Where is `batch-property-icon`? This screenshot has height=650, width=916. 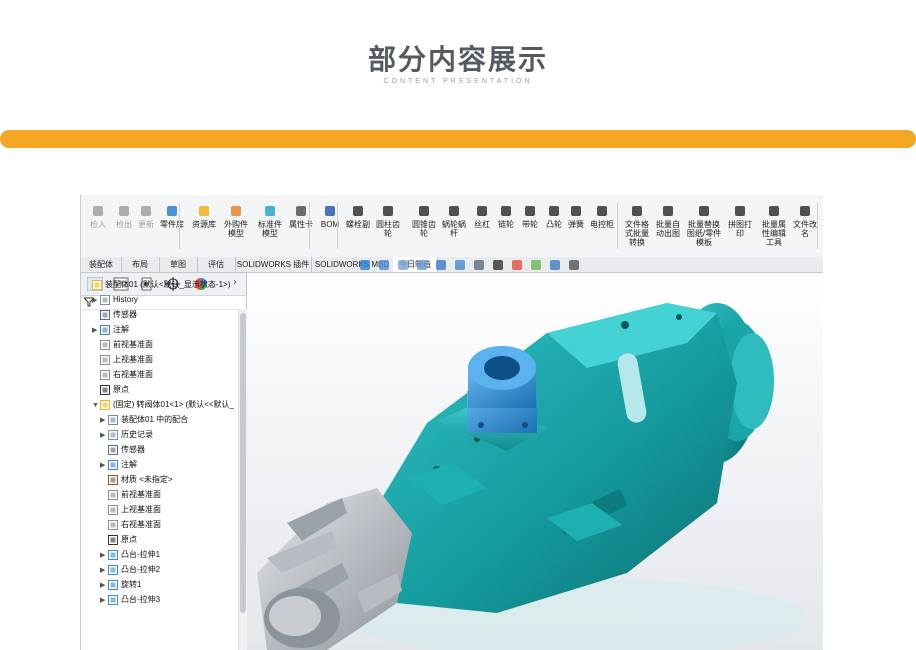 batch-property-icon is located at coordinates (774, 211).